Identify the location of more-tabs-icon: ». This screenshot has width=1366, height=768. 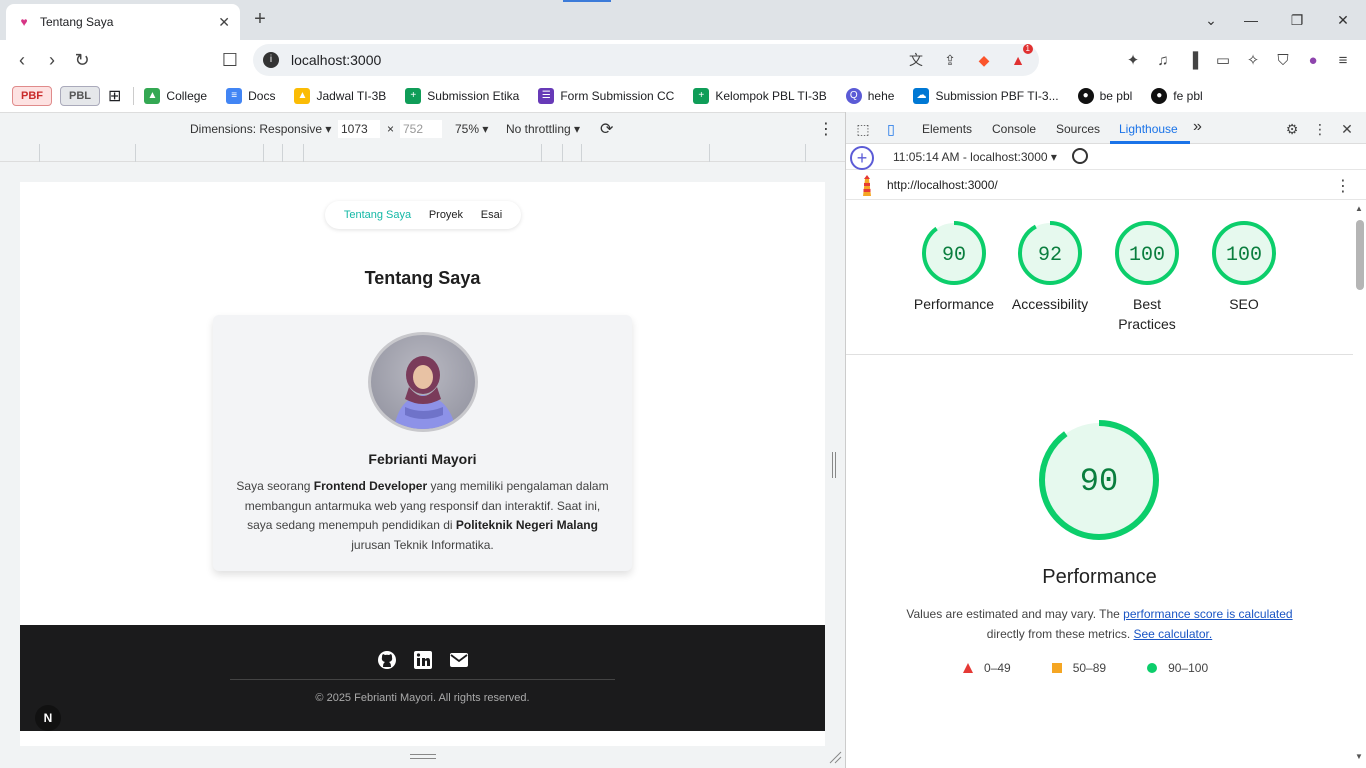
(1197, 127).